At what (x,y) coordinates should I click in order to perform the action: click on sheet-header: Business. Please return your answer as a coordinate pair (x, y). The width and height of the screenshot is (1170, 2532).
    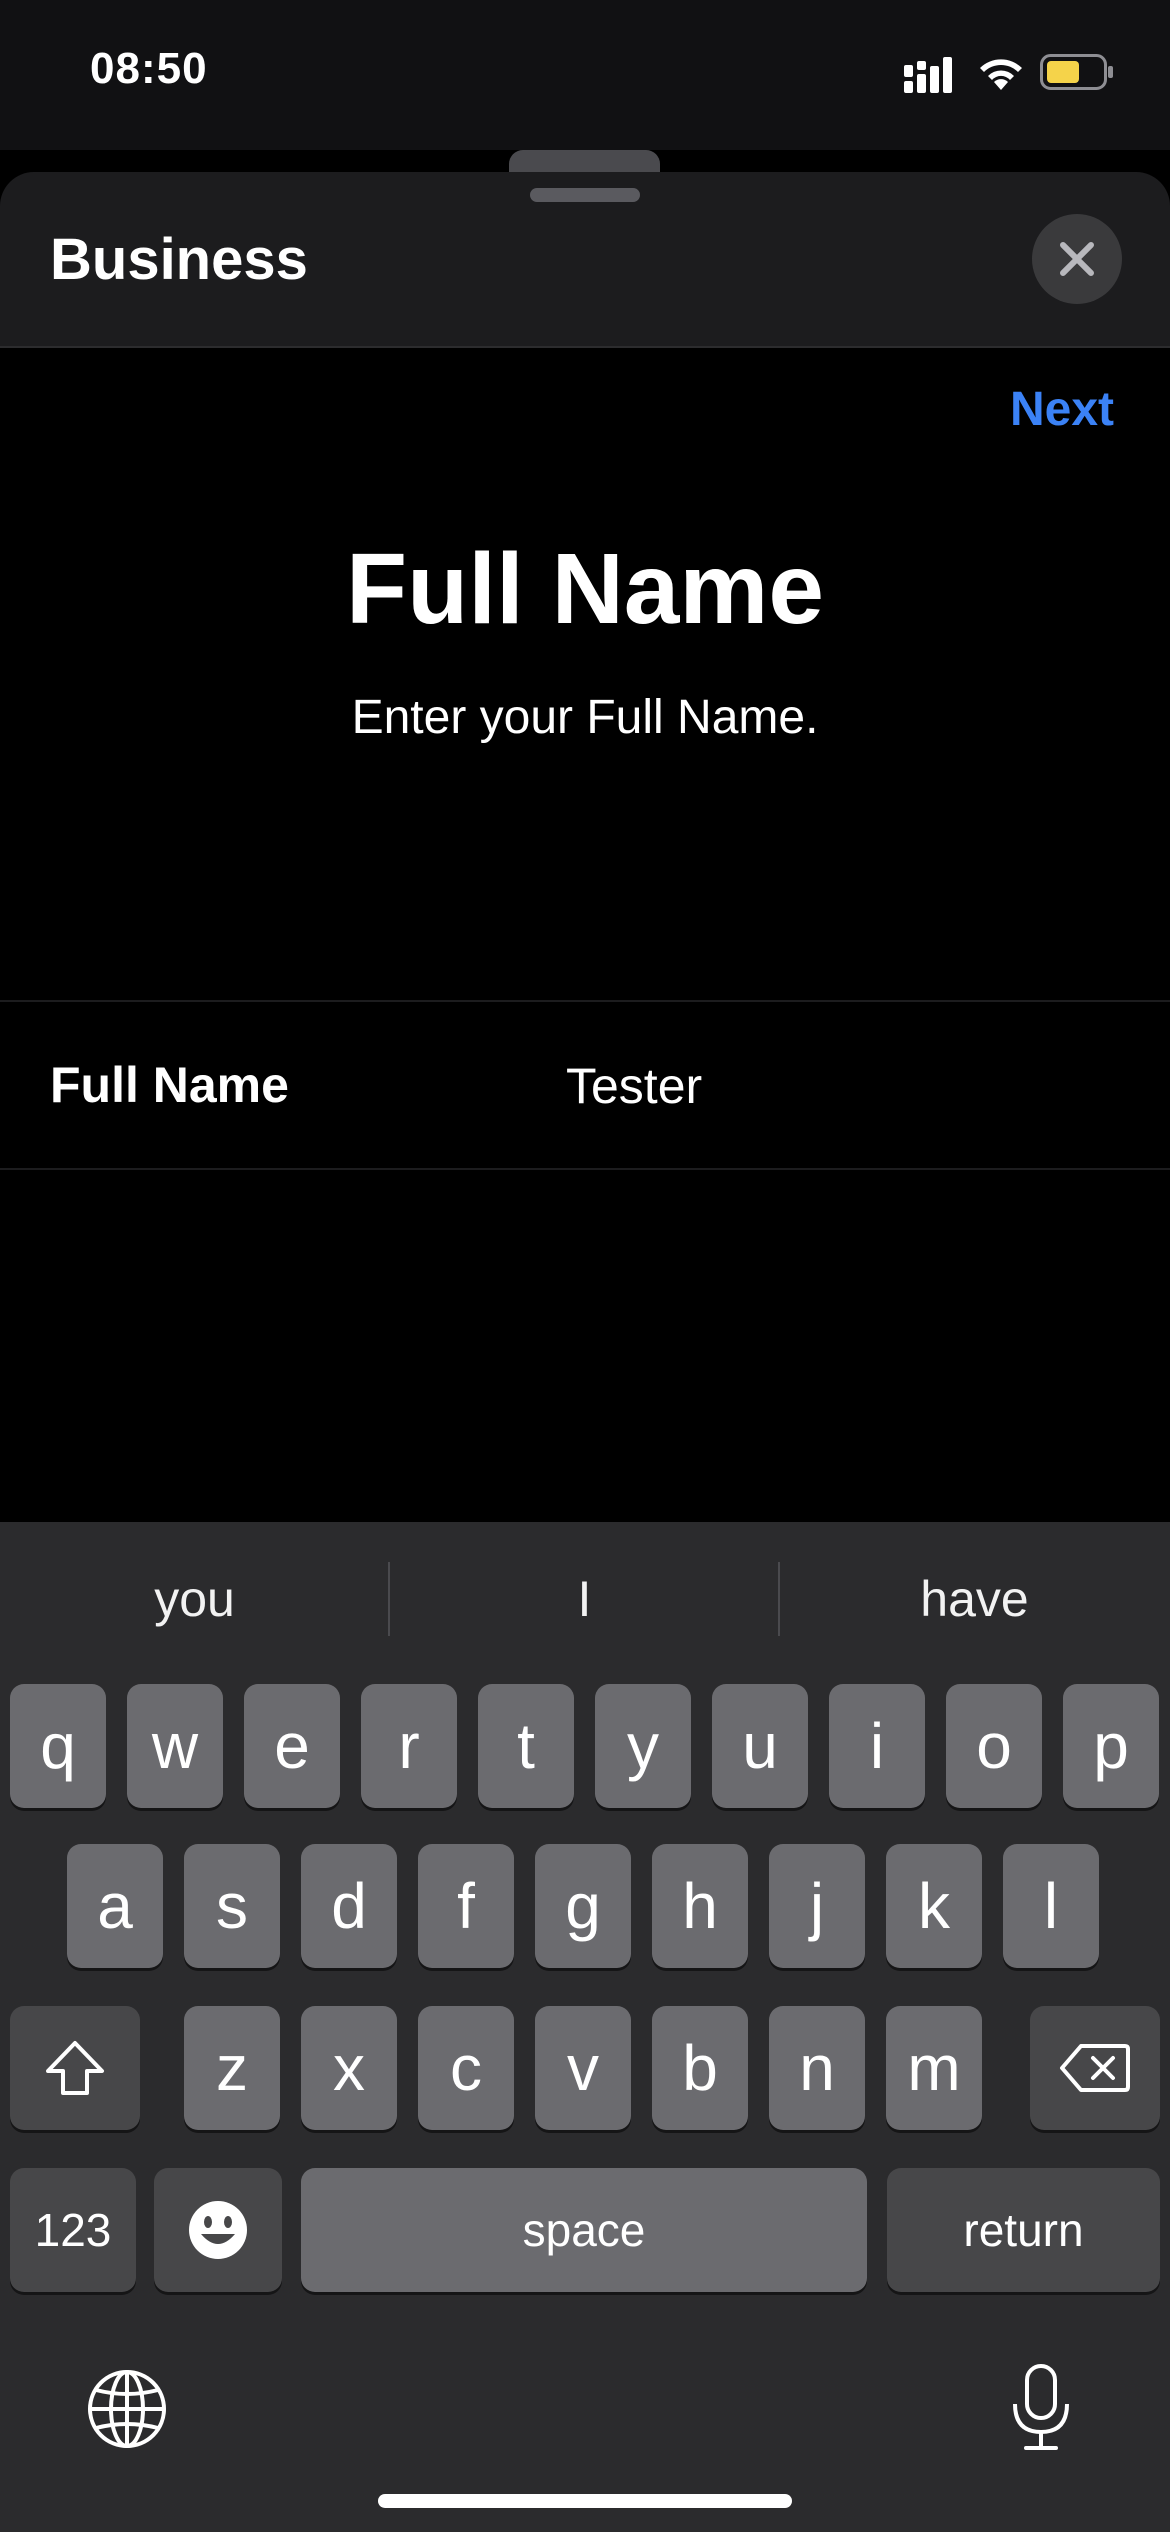
    Looking at the image, I should click on (585, 260).